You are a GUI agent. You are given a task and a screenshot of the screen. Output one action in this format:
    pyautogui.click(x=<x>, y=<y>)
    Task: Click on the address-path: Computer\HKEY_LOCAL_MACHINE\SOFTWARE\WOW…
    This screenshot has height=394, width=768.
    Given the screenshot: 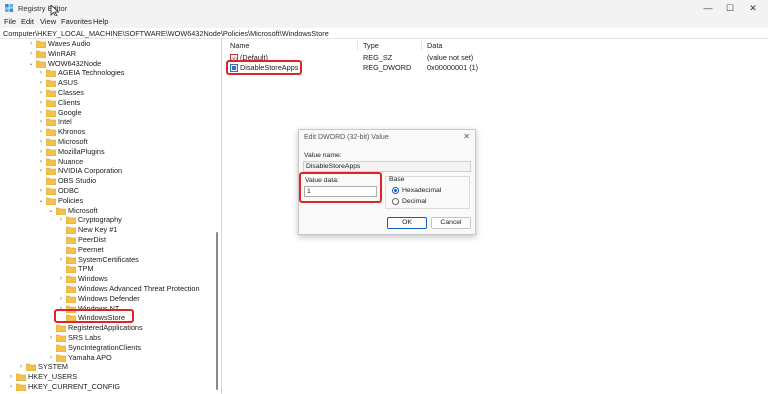 What is the action you would take?
    pyautogui.click(x=166, y=33)
    